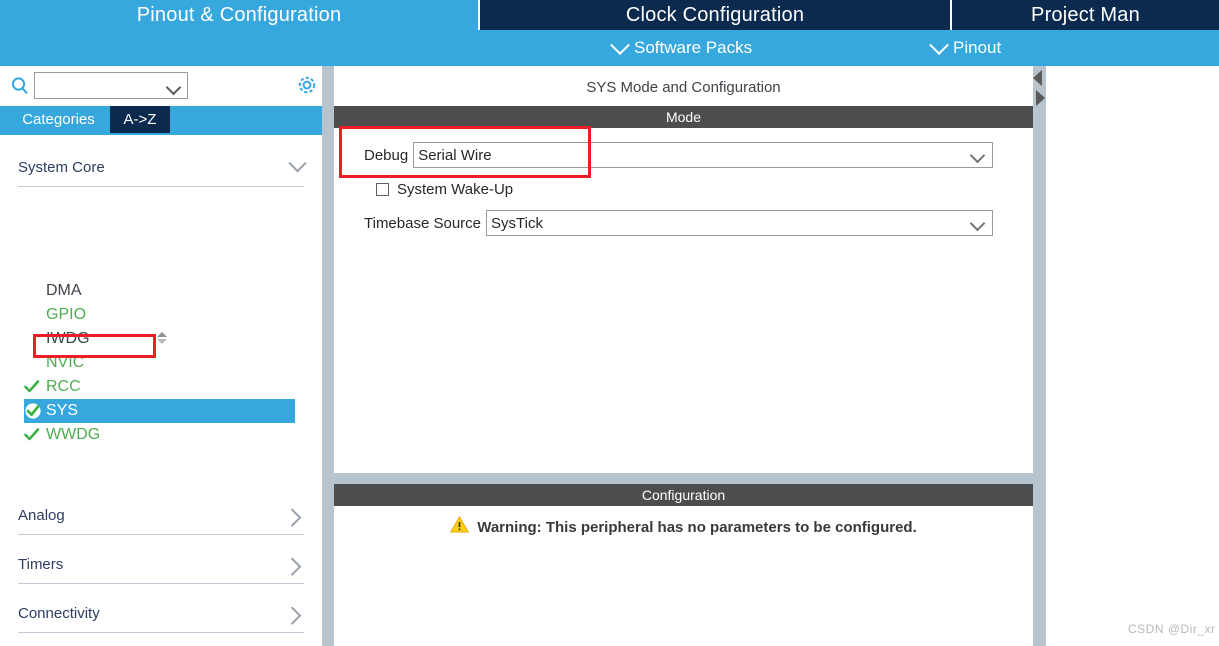 Image resolution: width=1219 pixels, height=646 pixels. I want to click on tab-clock-configuration-label: Clock Configuration, so click(715, 14).